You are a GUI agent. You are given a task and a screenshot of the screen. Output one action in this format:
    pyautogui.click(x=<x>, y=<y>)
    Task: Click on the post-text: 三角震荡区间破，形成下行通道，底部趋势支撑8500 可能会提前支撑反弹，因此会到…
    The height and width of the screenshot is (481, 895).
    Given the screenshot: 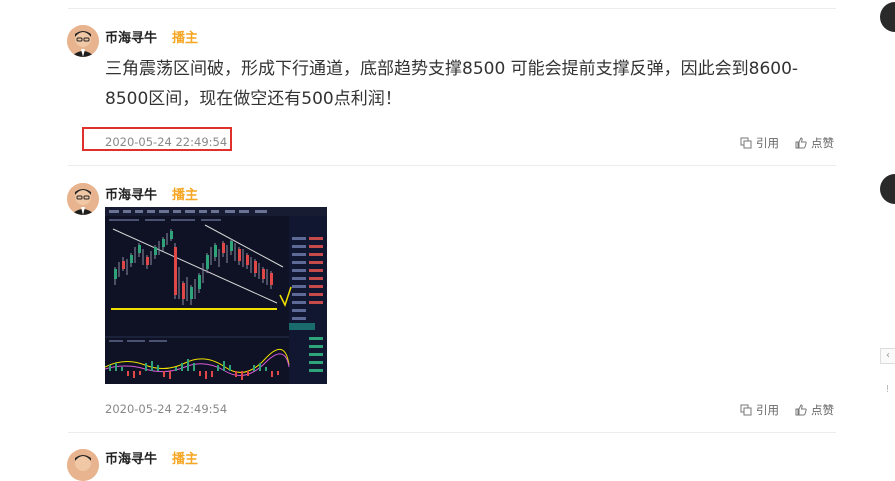 What is the action you would take?
    pyautogui.click(x=470, y=84)
    